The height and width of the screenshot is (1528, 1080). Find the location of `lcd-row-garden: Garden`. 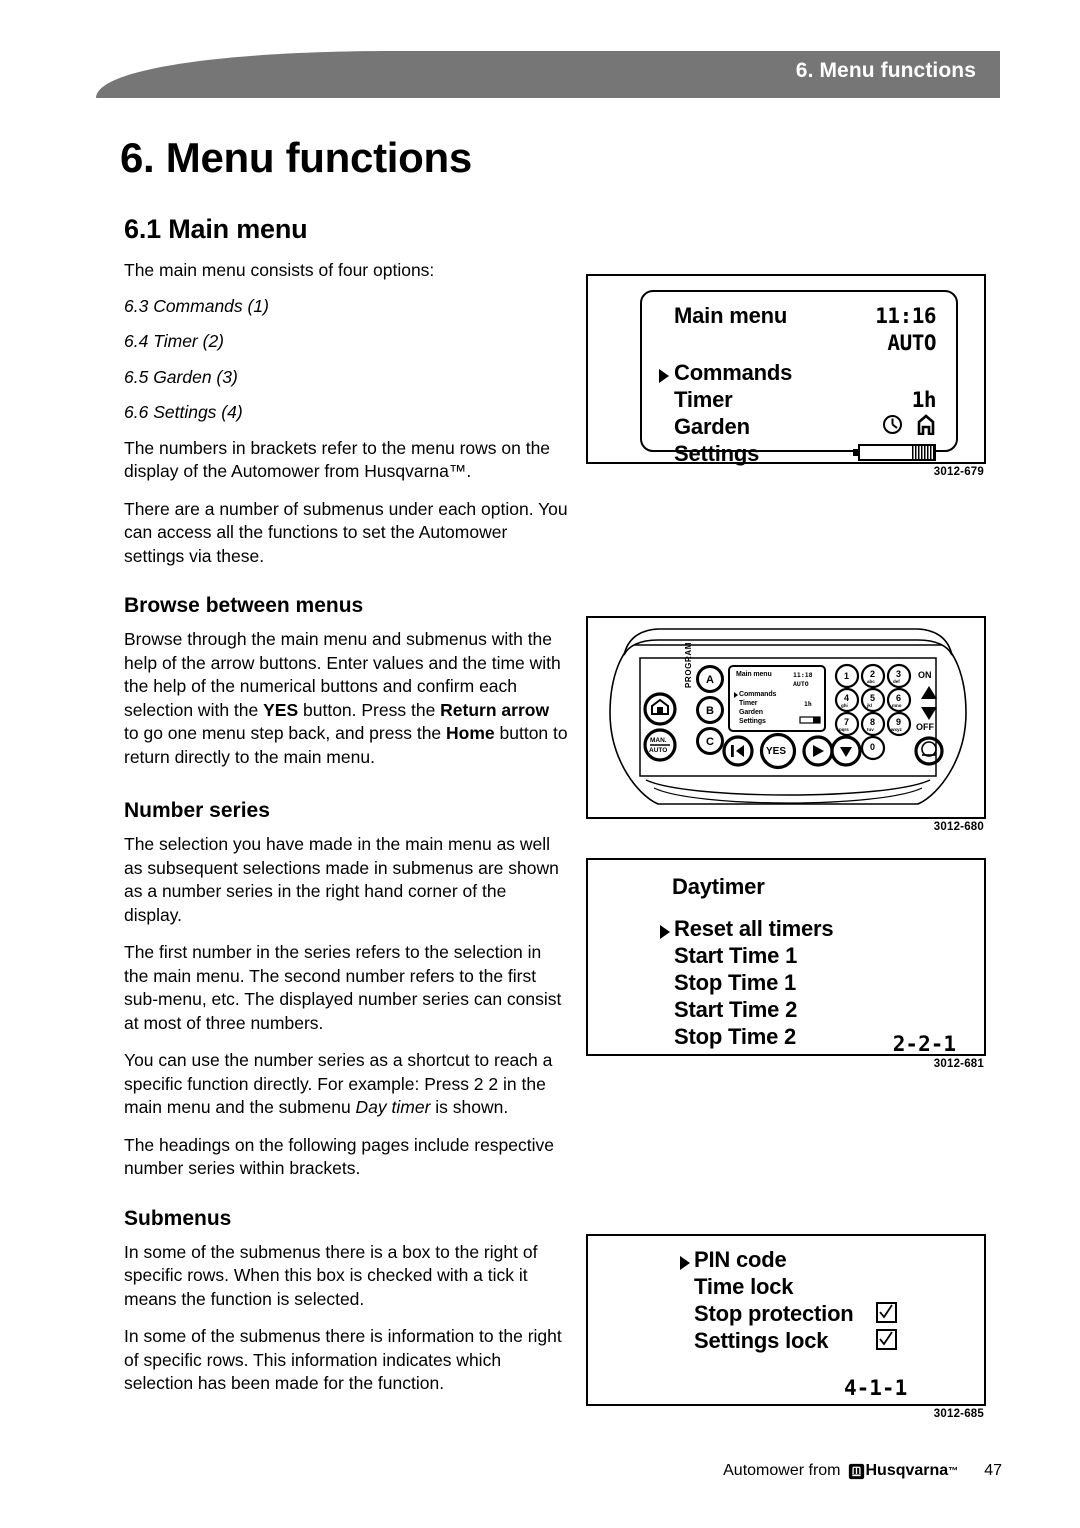

lcd-row-garden: Garden is located at coordinates (712, 427).